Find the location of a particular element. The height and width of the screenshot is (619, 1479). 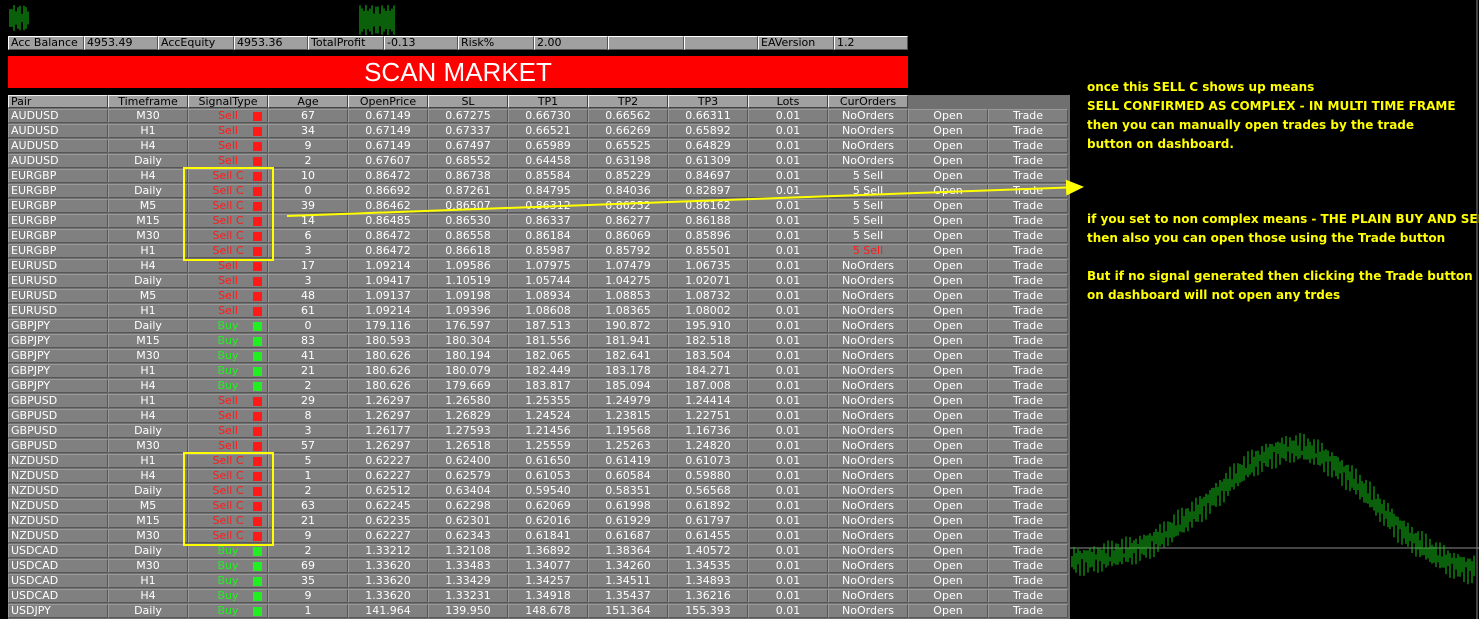

cell-age: 3 is located at coordinates (308, 251).